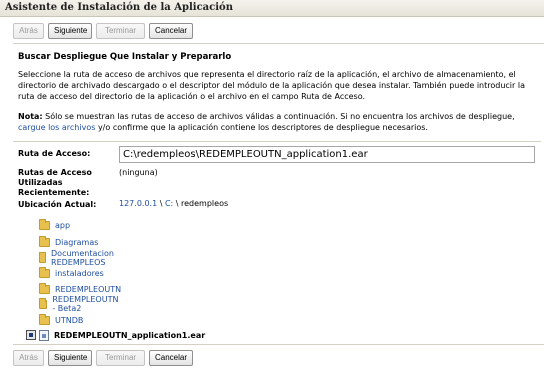 This screenshot has width=544, height=372. What do you see at coordinates (169, 203) in the screenshot?
I see `location-drive-link: C:` at bounding box center [169, 203].